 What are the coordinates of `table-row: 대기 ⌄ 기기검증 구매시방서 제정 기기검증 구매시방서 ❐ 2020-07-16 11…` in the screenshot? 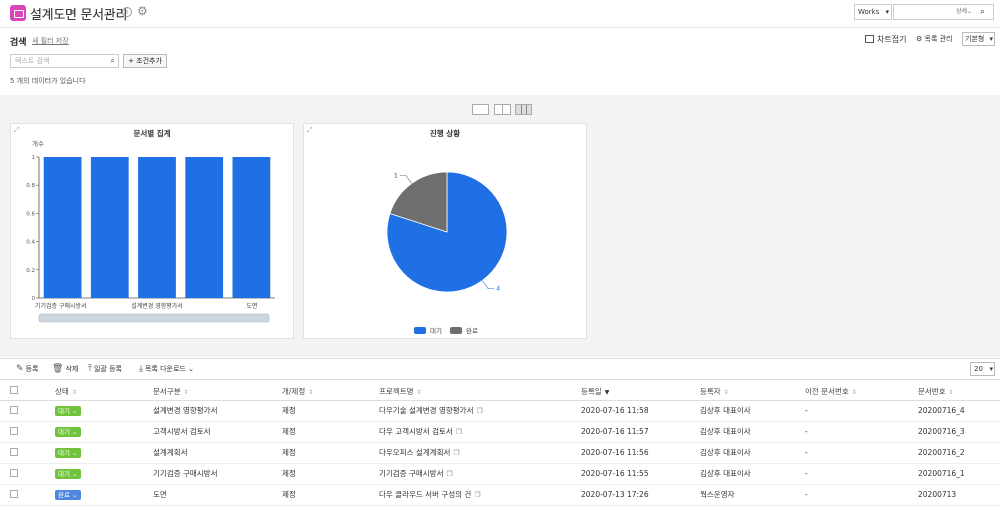 It's located at (500, 474).